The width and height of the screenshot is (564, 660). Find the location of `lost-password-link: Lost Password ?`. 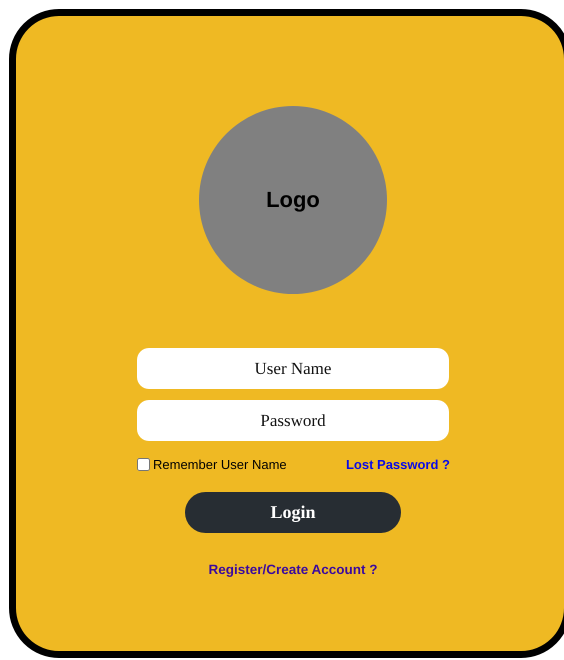

lost-password-link: Lost Password ? is located at coordinates (398, 464).